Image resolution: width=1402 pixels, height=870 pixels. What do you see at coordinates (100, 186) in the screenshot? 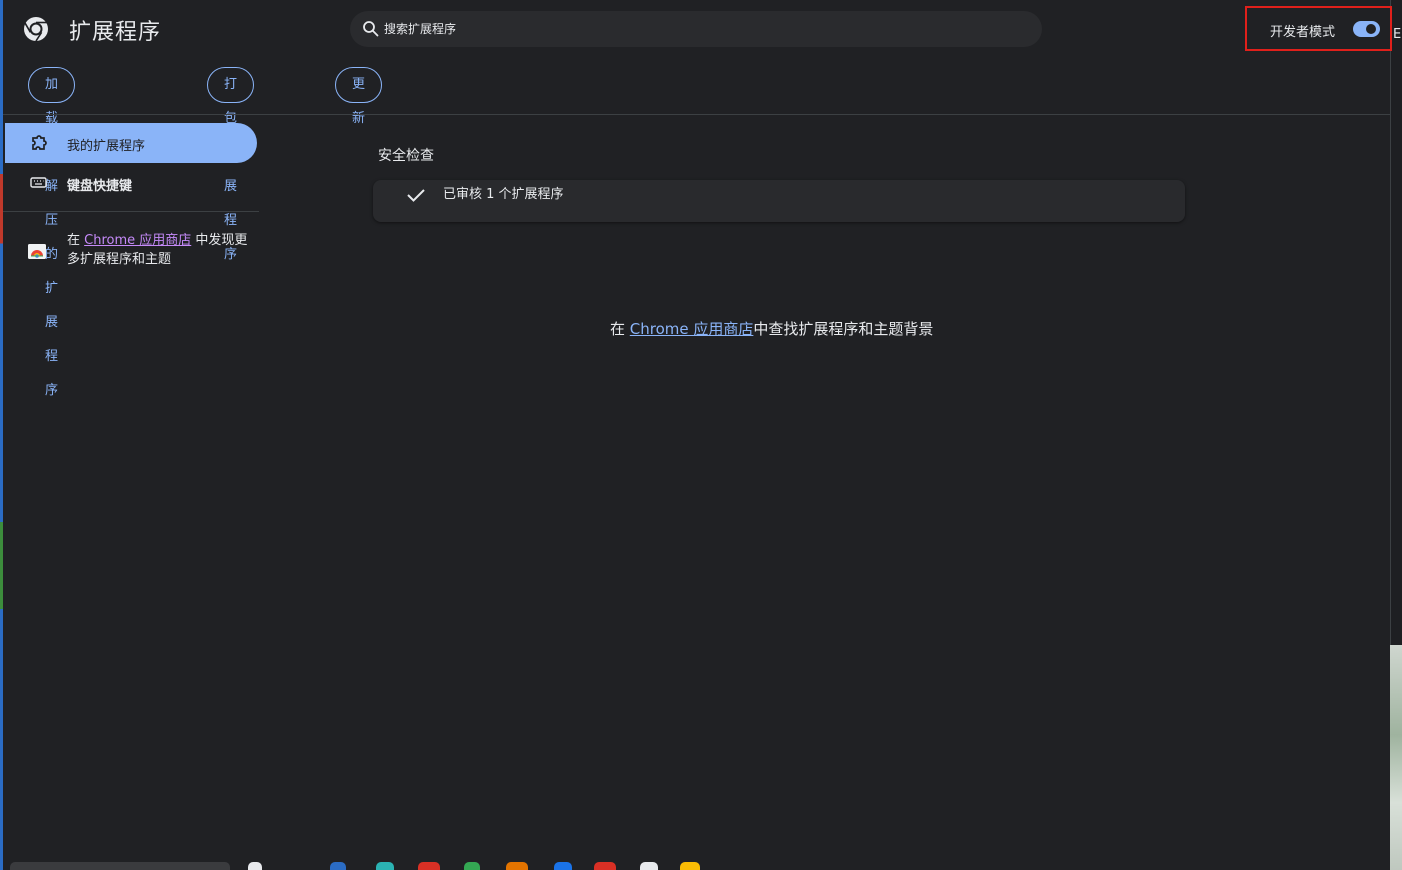
I see `sidebar-item-label: 键盘快捷键` at bounding box center [100, 186].